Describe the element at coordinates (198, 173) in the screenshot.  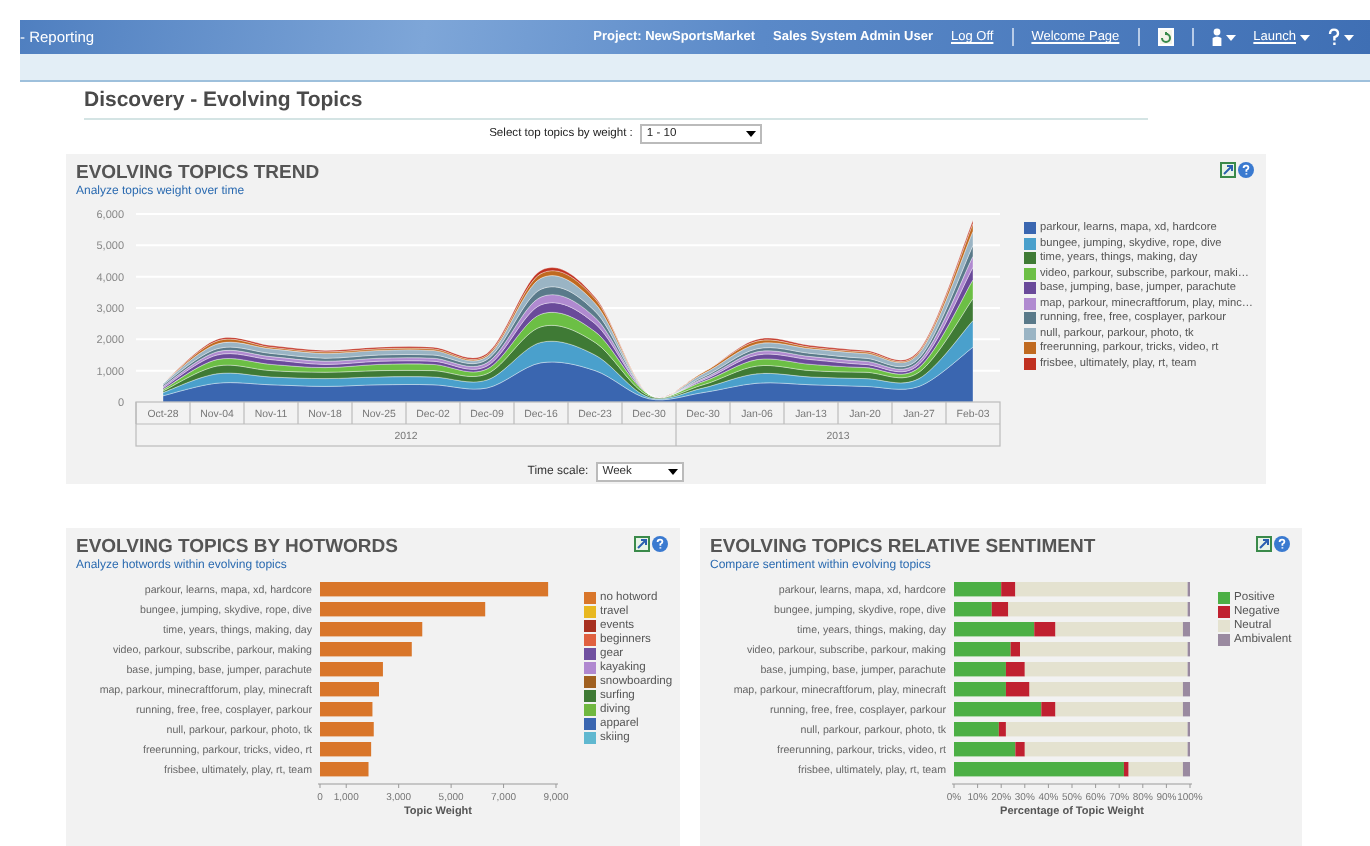
I see `panel-title: EVOLVING TOPICS TREND` at that location.